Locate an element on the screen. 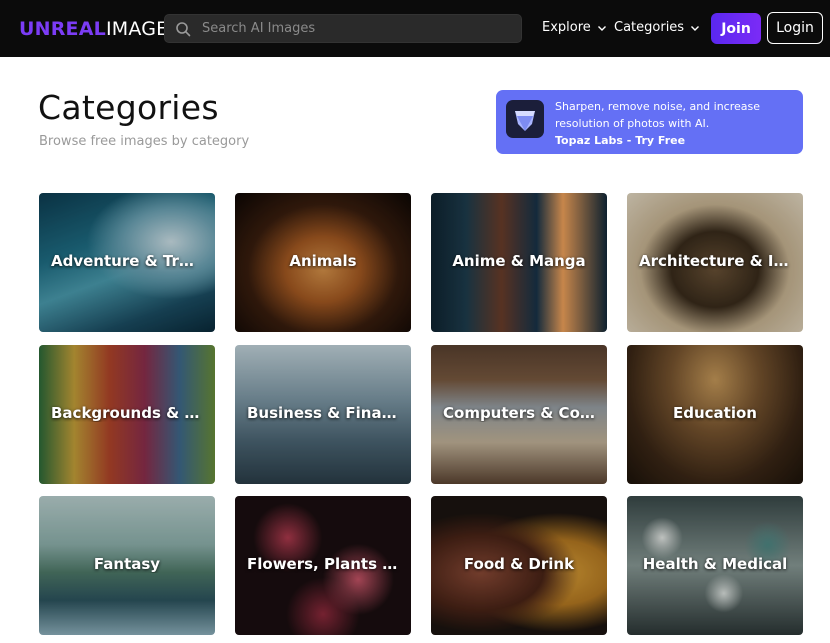  category-card-flowers: Flowers, Plants & Nature is located at coordinates (323, 565).